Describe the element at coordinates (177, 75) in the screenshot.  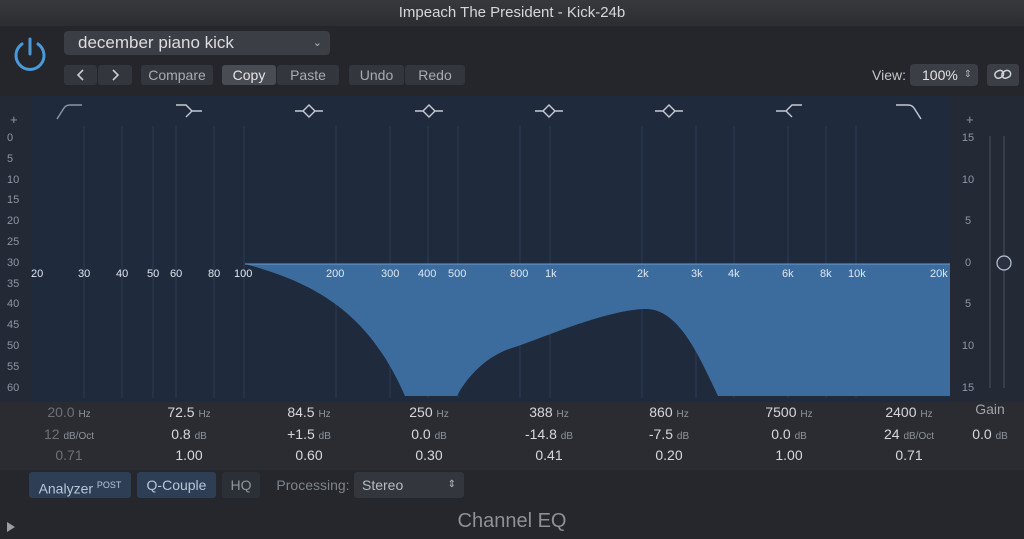
I see `compare-button: Compare` at that location.